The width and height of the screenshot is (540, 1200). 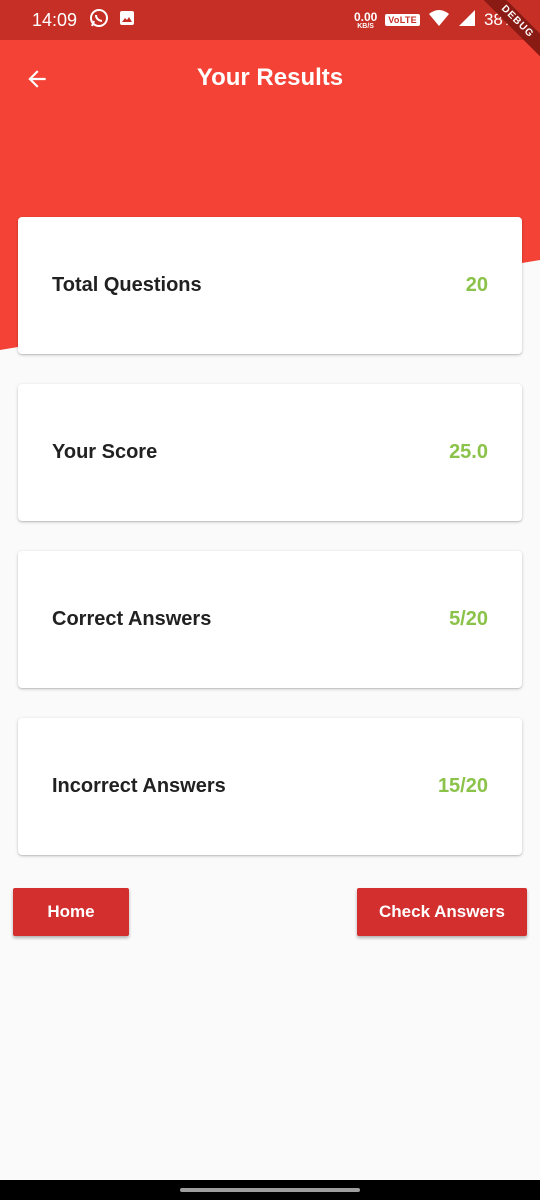 I want to click on result-value: 15/20, so click(x=462, y=786).